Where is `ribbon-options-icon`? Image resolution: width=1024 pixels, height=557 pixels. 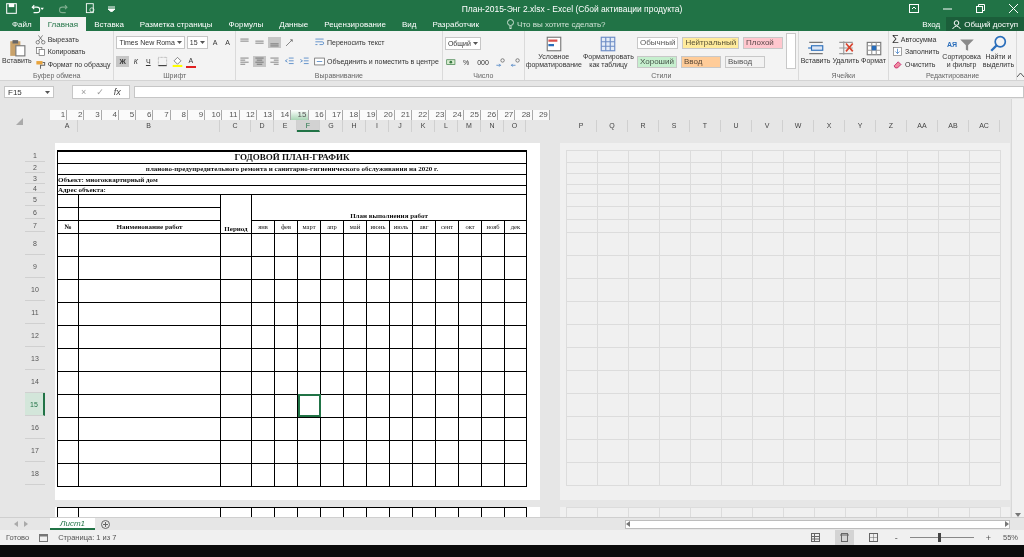 ribbon-options-icon is located at coordinates (914, 8).